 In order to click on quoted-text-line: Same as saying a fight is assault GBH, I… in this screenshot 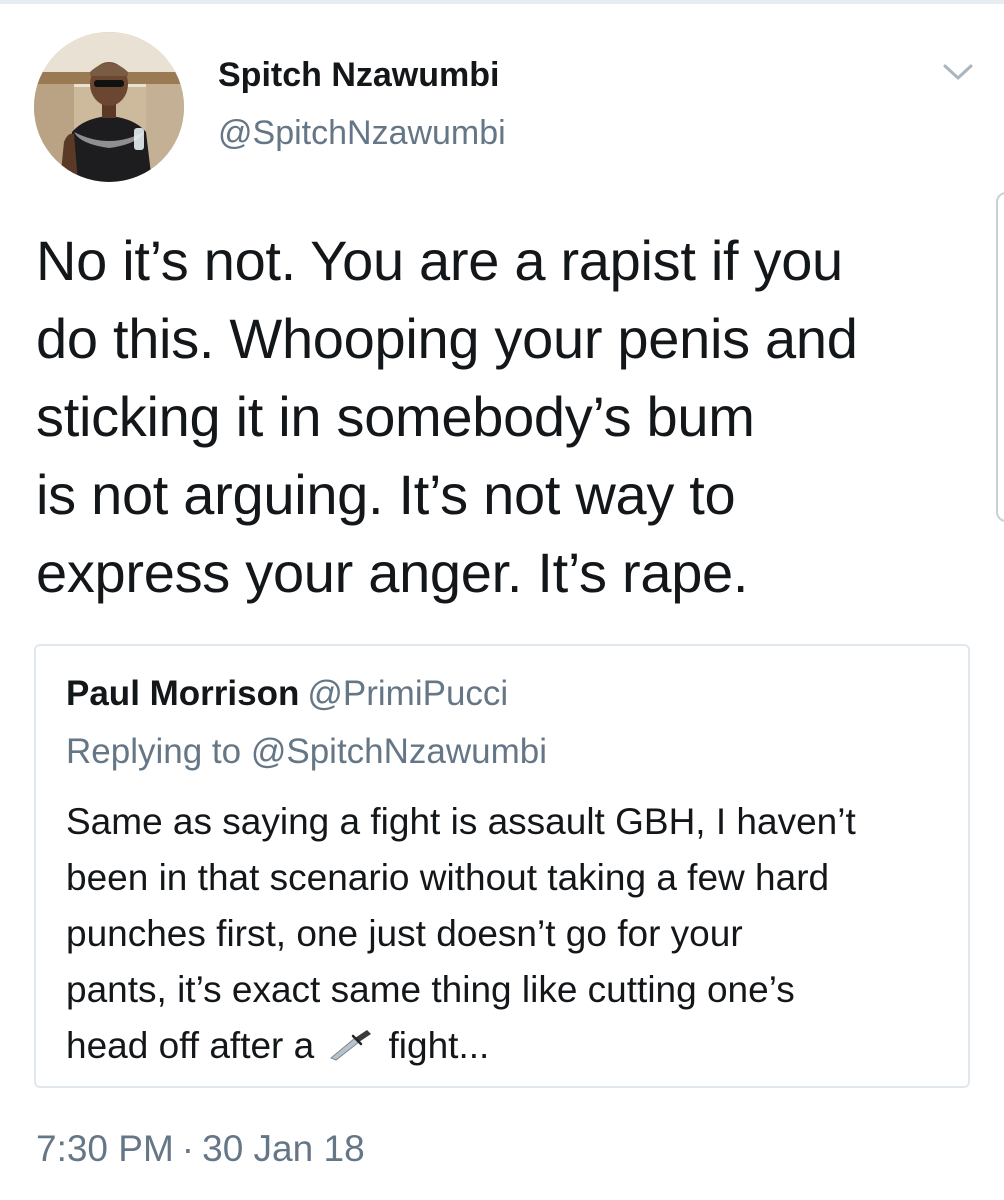, I will do `click(461, 821)`.